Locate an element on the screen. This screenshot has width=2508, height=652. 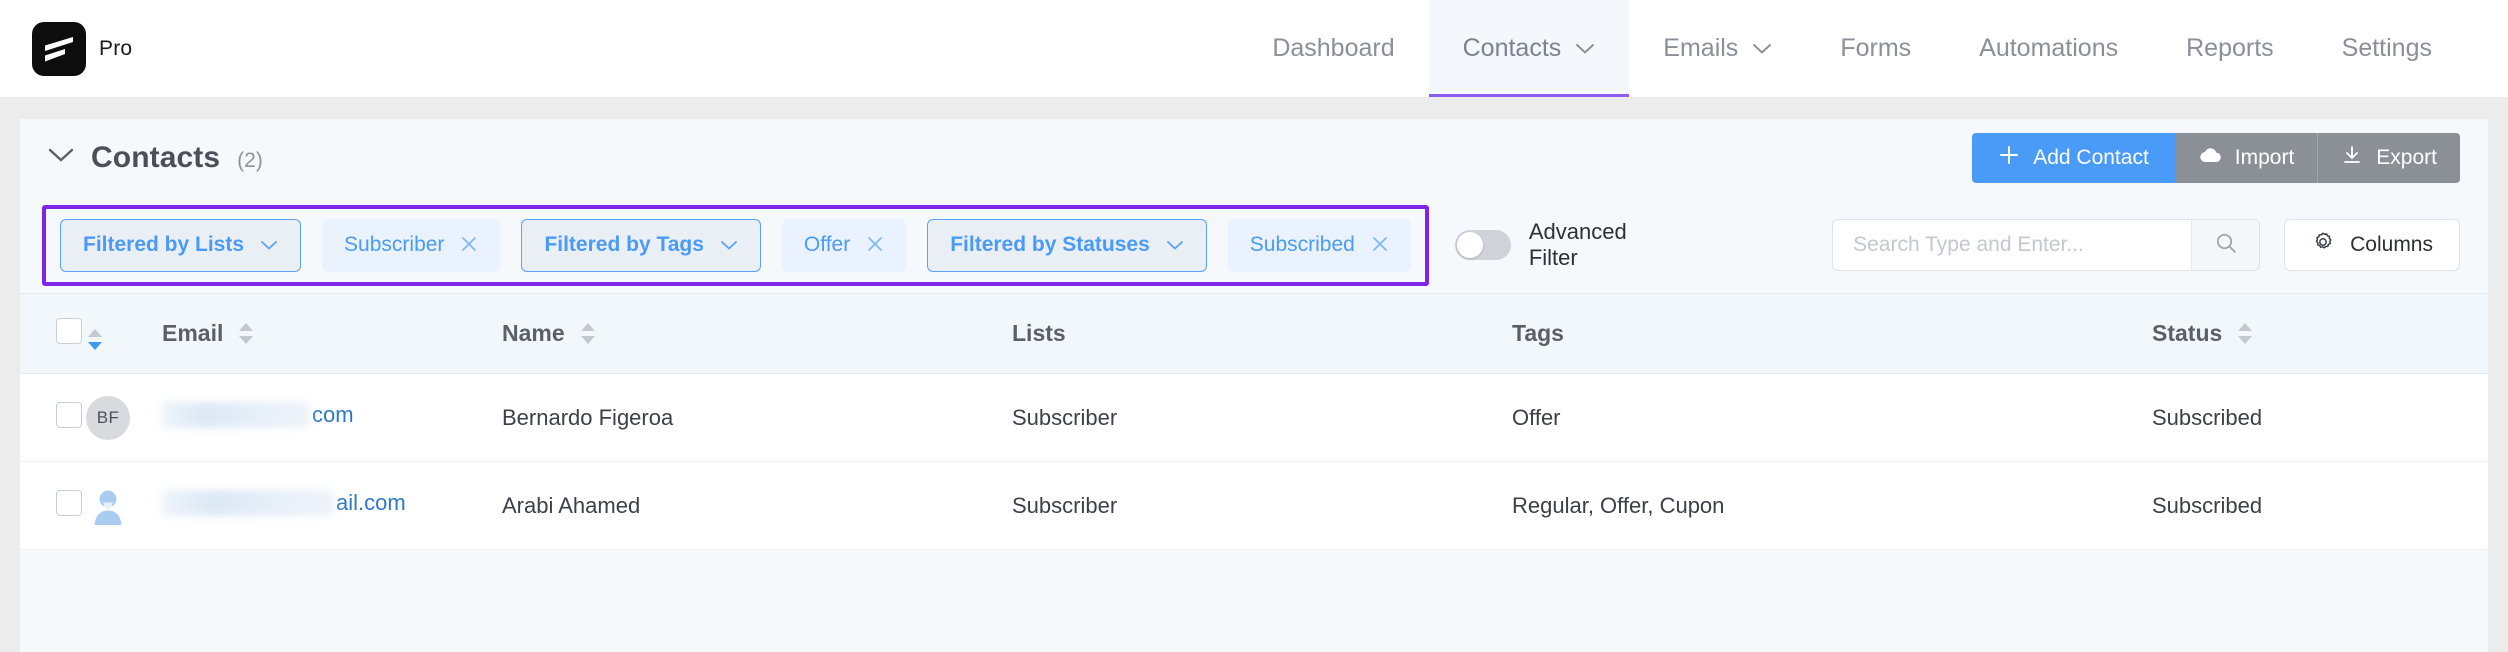
filter-value-label: Subscriber is located at coordinates (394, 244).